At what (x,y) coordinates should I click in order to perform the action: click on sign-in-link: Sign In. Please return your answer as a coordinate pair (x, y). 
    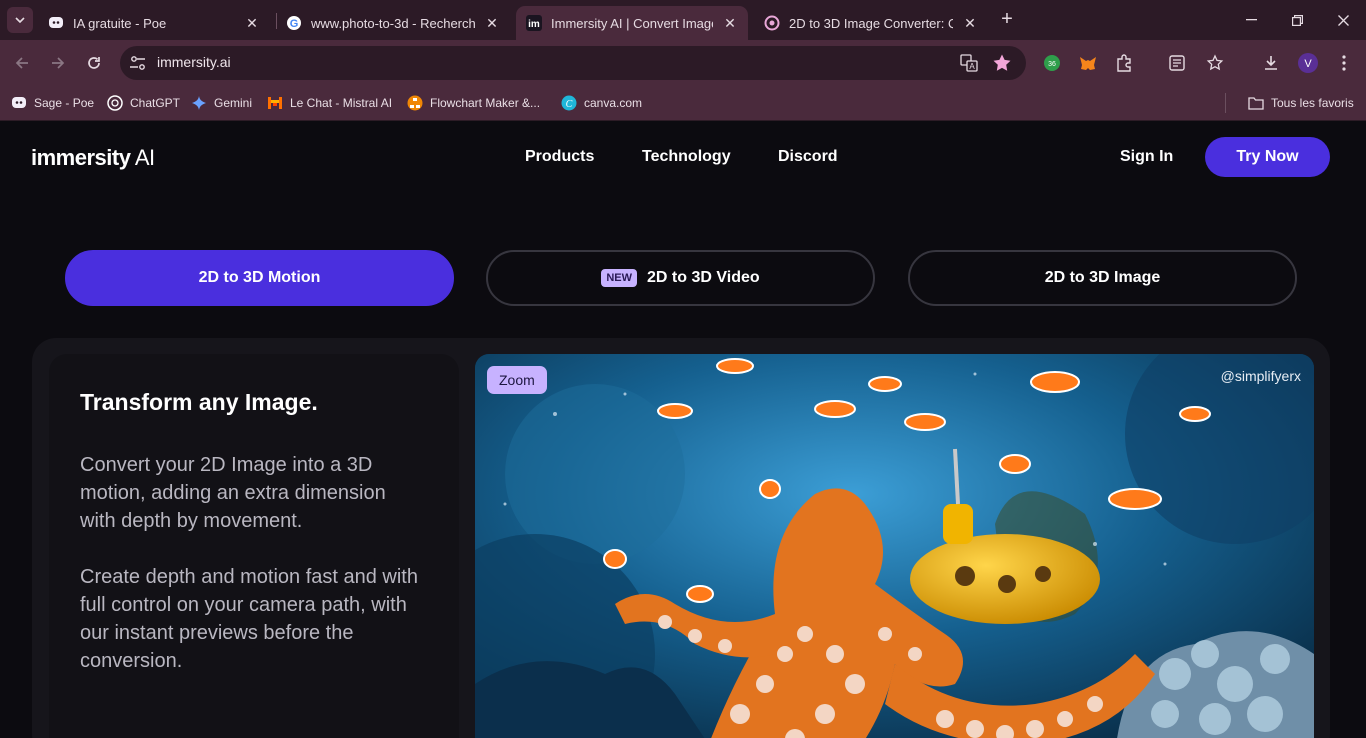
    Looking at the image, I should click on (1146, 157).